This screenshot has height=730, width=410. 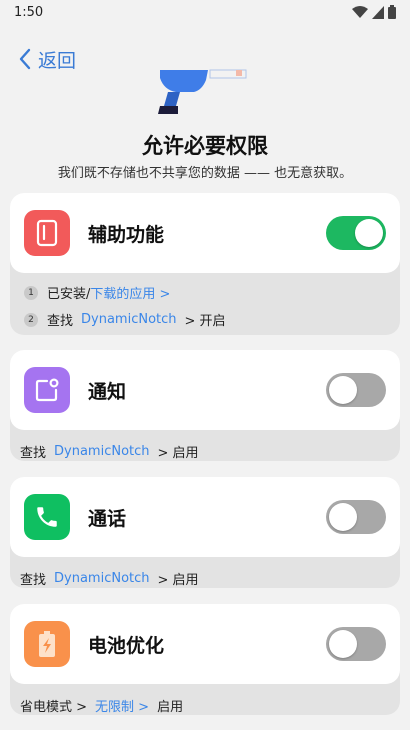 I want to click on battery-label: 电池优化, so click(x=126, y=645).